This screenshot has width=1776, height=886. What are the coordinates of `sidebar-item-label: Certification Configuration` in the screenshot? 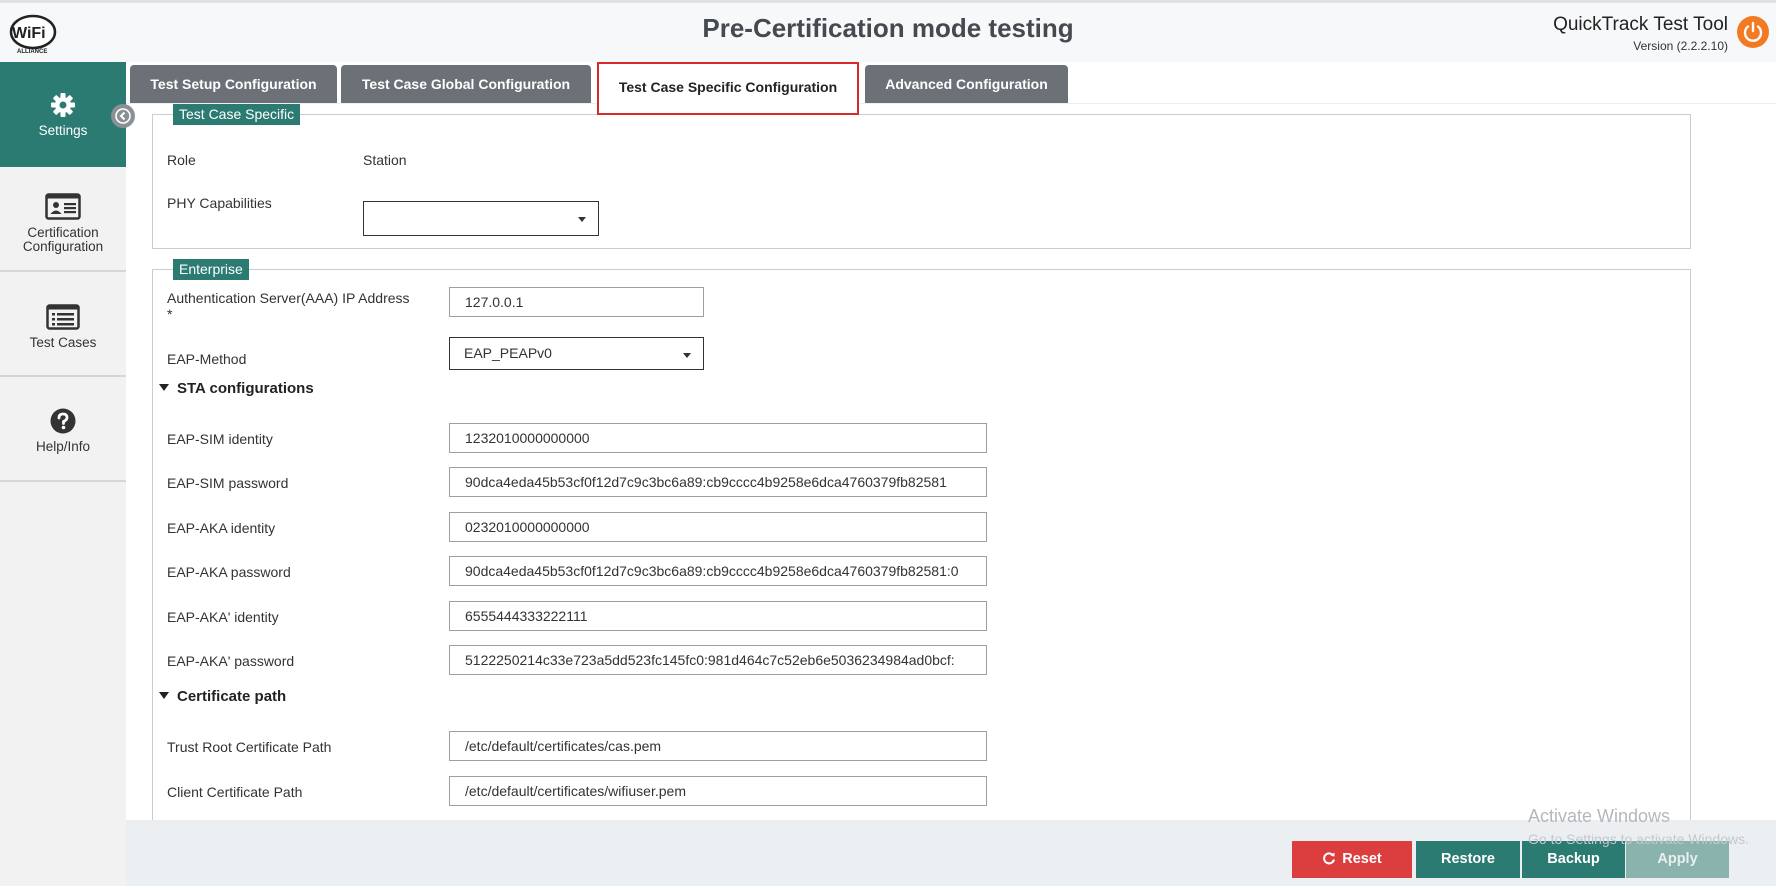 It's located at (63, 239).